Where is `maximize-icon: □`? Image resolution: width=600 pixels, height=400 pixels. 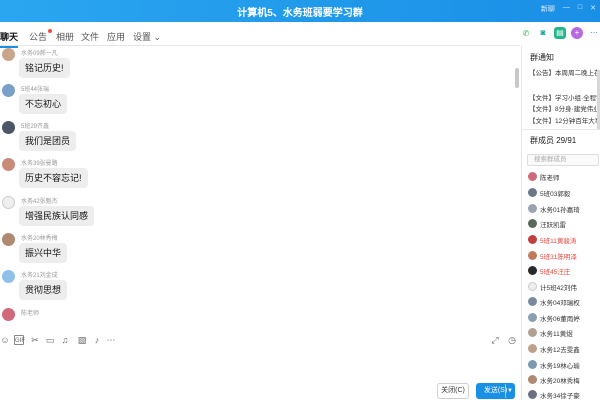 maximize-icon: □ is located at coordinates (580, 9).